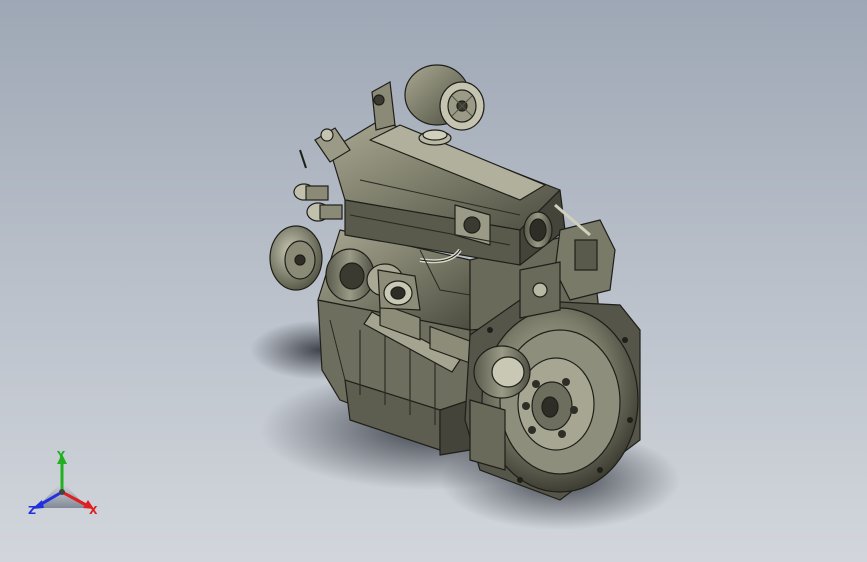  I want to click on y-axis-label: Y, so click(61, 455).